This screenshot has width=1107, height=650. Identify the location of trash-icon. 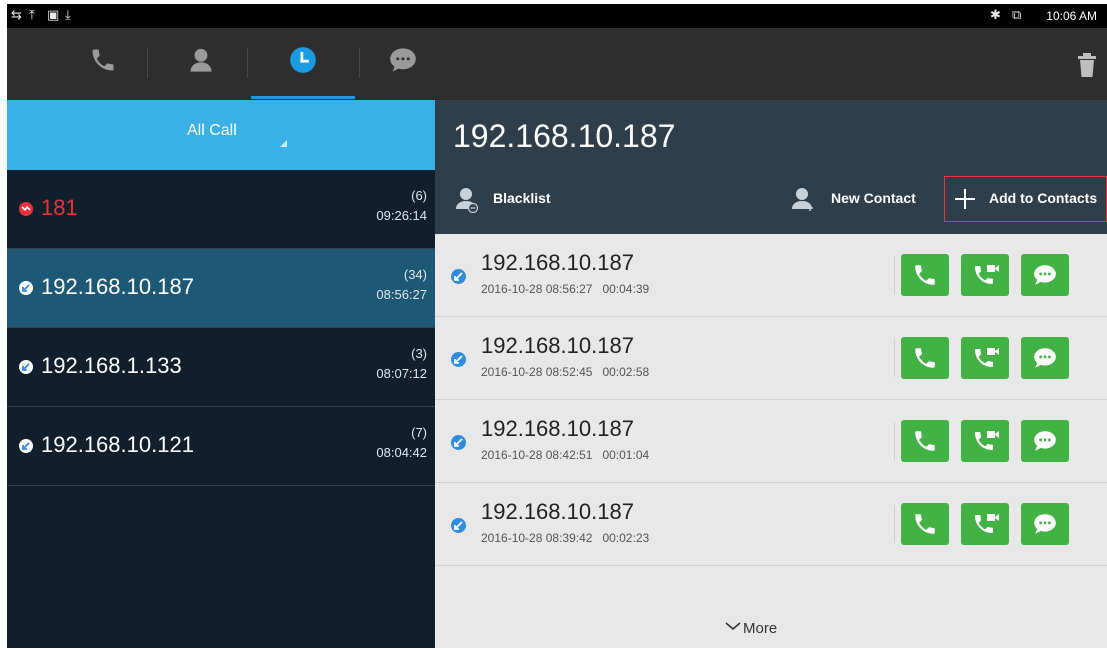
(1087, 65).